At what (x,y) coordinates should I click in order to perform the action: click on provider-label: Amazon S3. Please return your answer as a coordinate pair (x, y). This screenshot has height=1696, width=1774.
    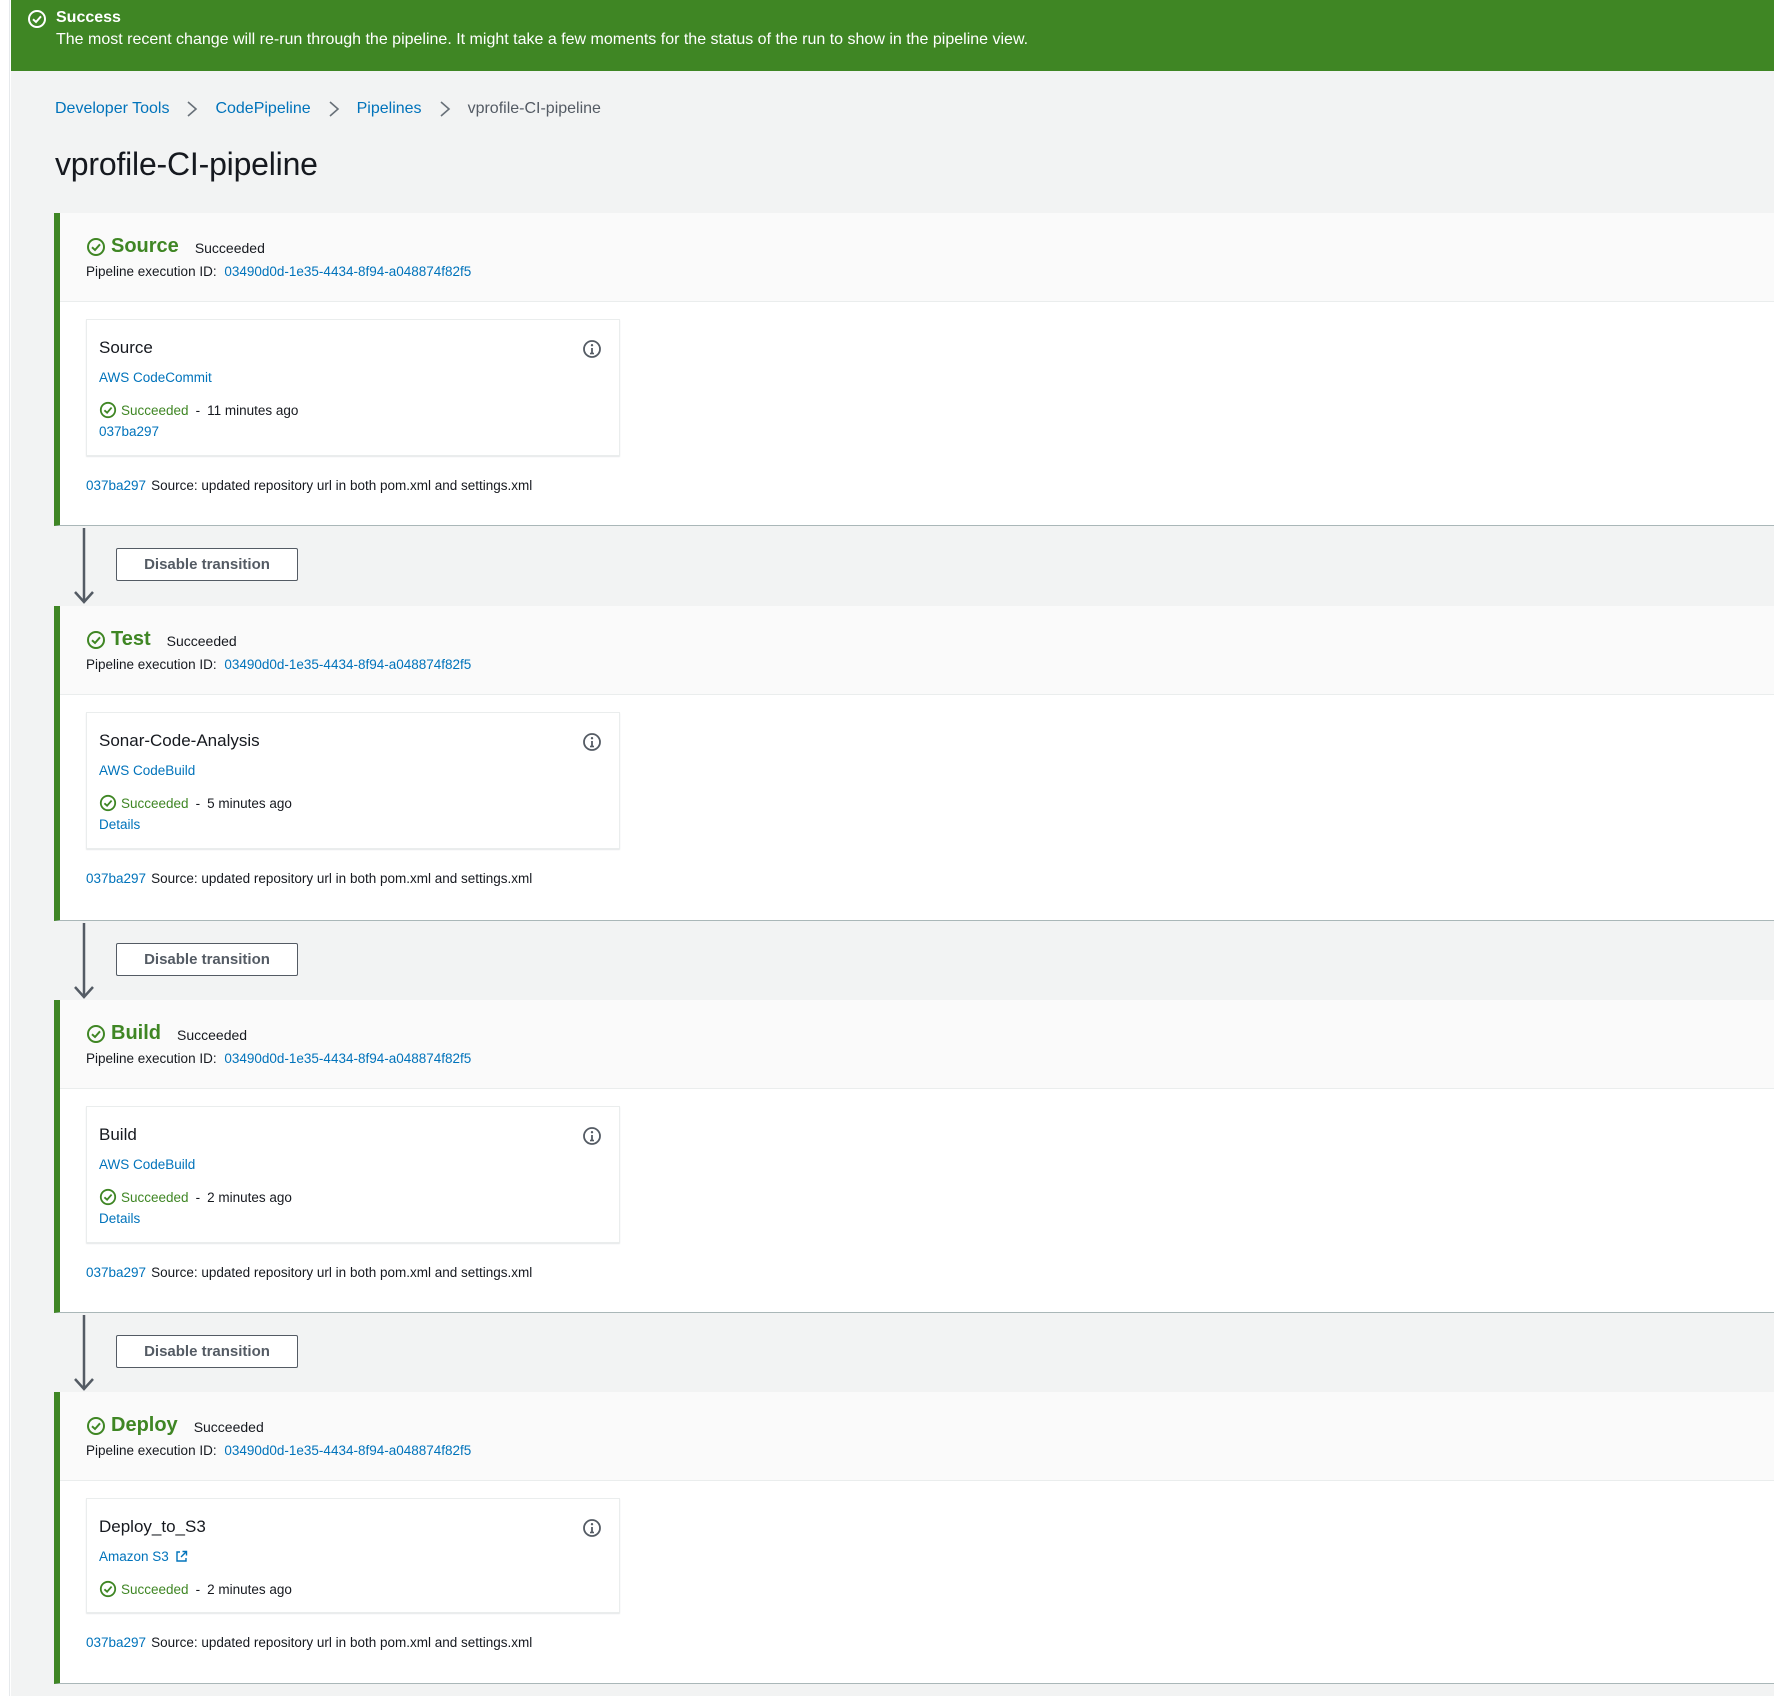
    Looking at the image, I should click on (134, 1556).